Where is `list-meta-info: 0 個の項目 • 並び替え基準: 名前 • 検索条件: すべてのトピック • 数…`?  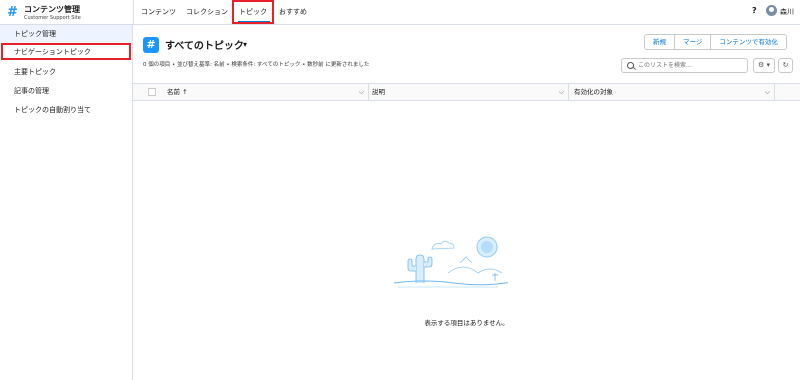
list-meta-info: 0 個の項目 • 並び替え基準: 名前 • 検索条件: すべてのトピック • 数… is located at coordinates (256, 65).